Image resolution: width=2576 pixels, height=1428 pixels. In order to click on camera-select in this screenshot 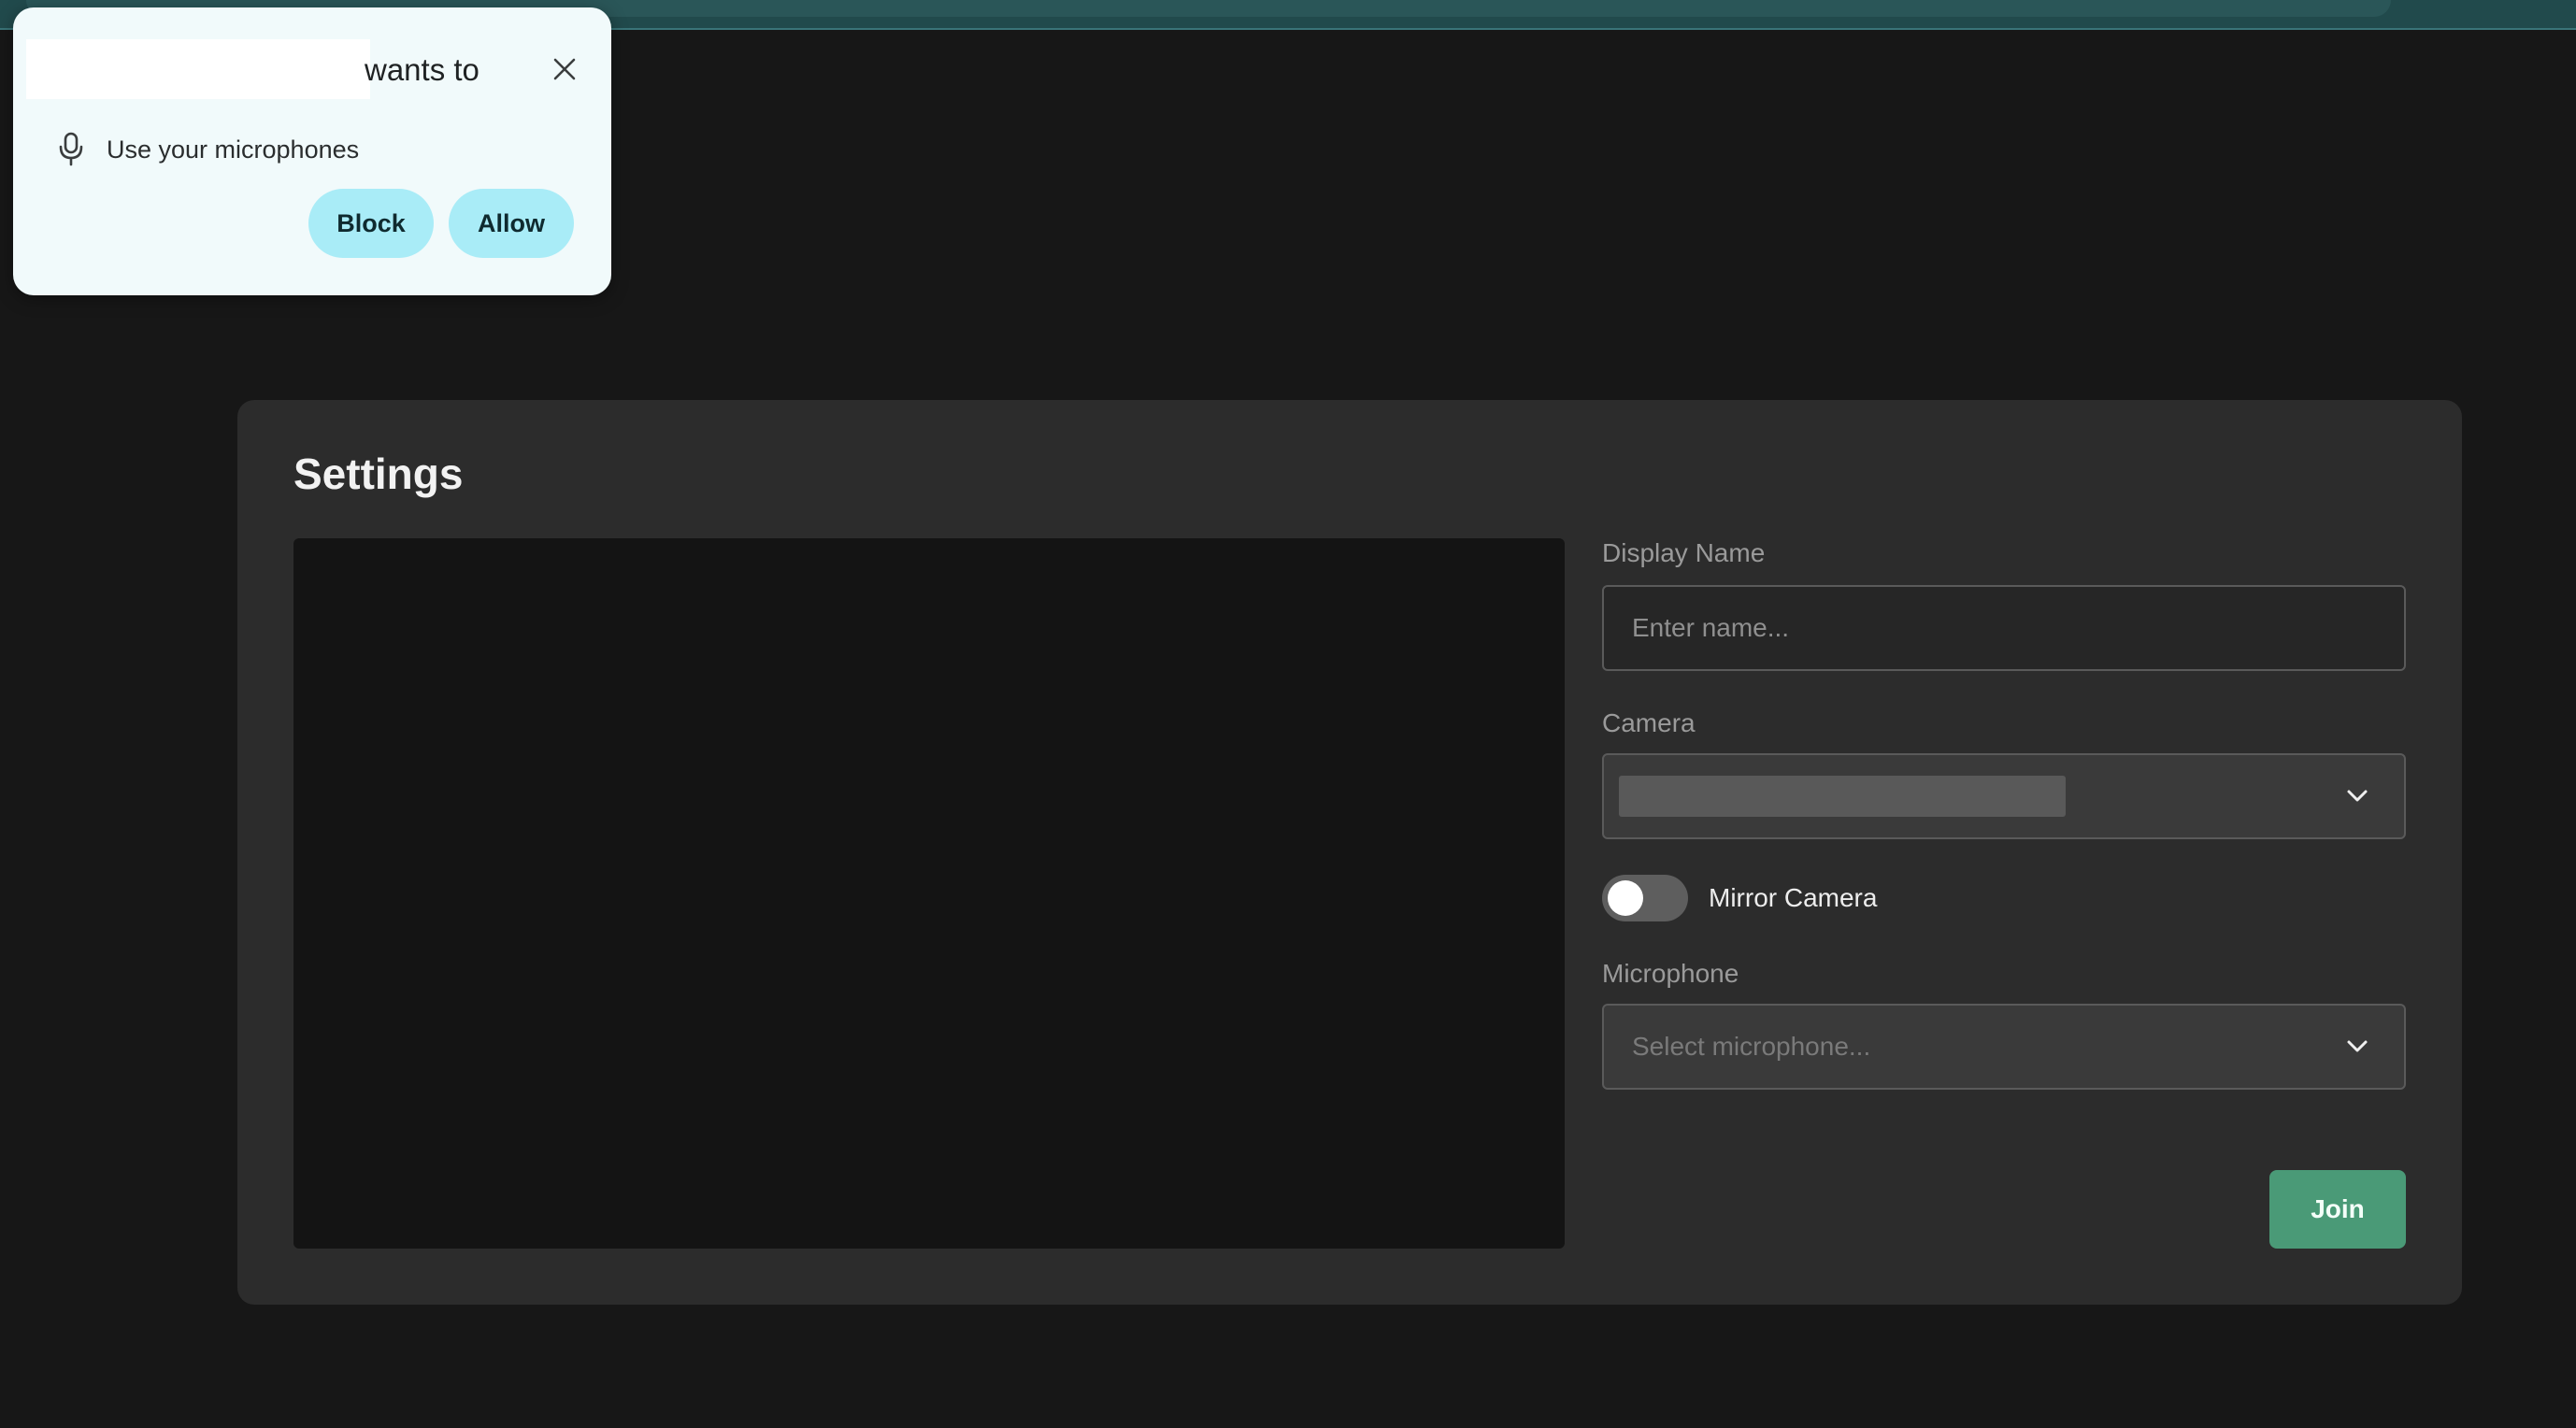, I will do `click(2004, 796)`.